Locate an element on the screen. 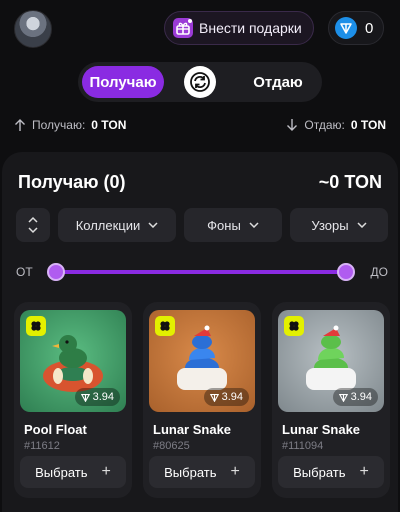 This screenshot has width=400, height=512. give-summary-value: 0 TON is located at coordinates (368, 125).